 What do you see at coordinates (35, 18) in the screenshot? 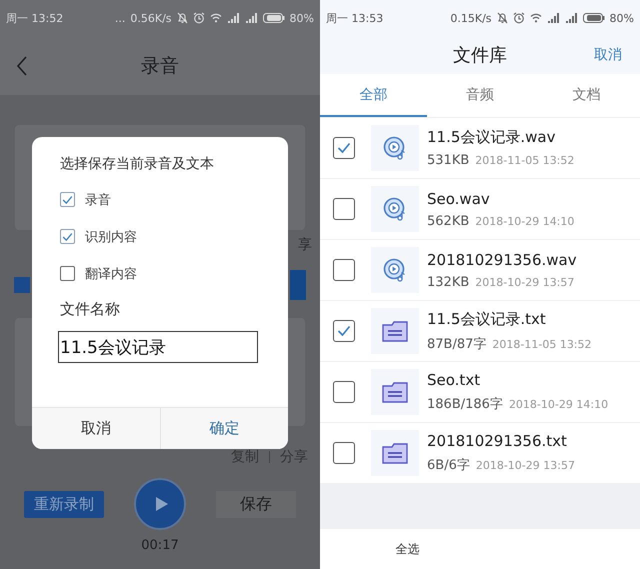
I see `status-time: 周一 13:52` at bounding box center [35, 18].